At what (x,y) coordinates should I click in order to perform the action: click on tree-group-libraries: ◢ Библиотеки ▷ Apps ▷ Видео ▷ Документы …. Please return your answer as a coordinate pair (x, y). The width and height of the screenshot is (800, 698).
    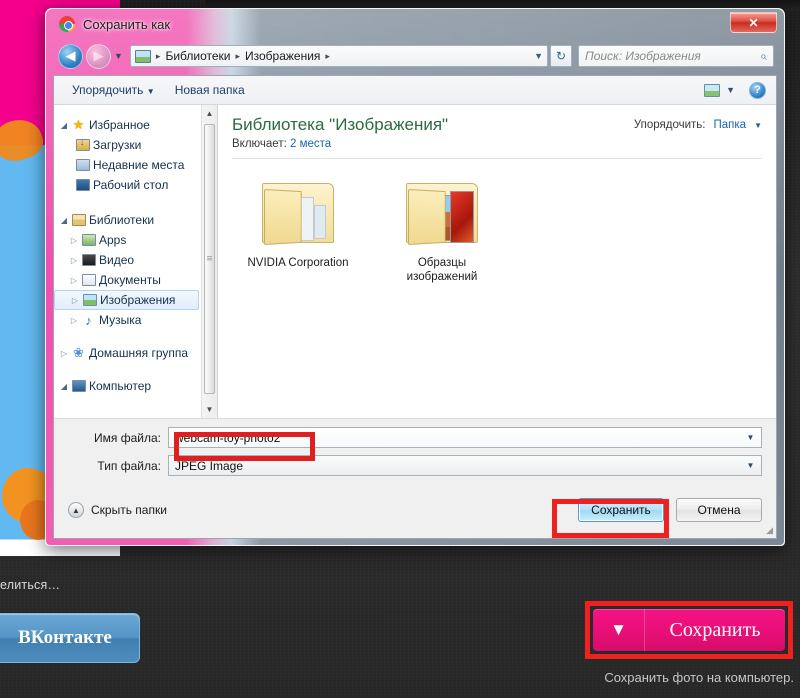
    Looking at the image, I should click on (127, 270).